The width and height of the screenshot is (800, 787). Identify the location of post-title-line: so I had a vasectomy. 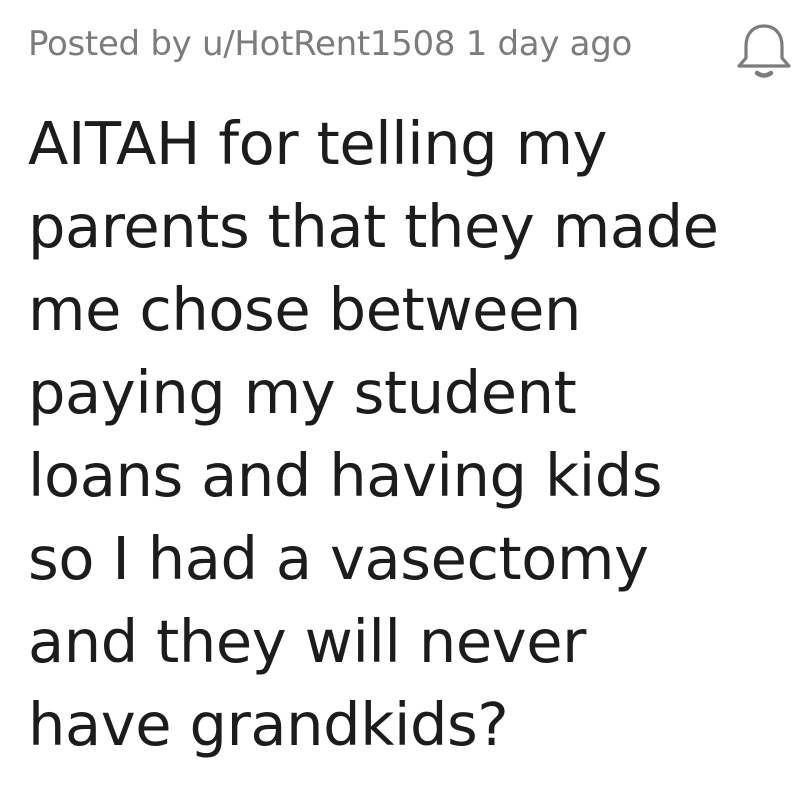
(338, 558).